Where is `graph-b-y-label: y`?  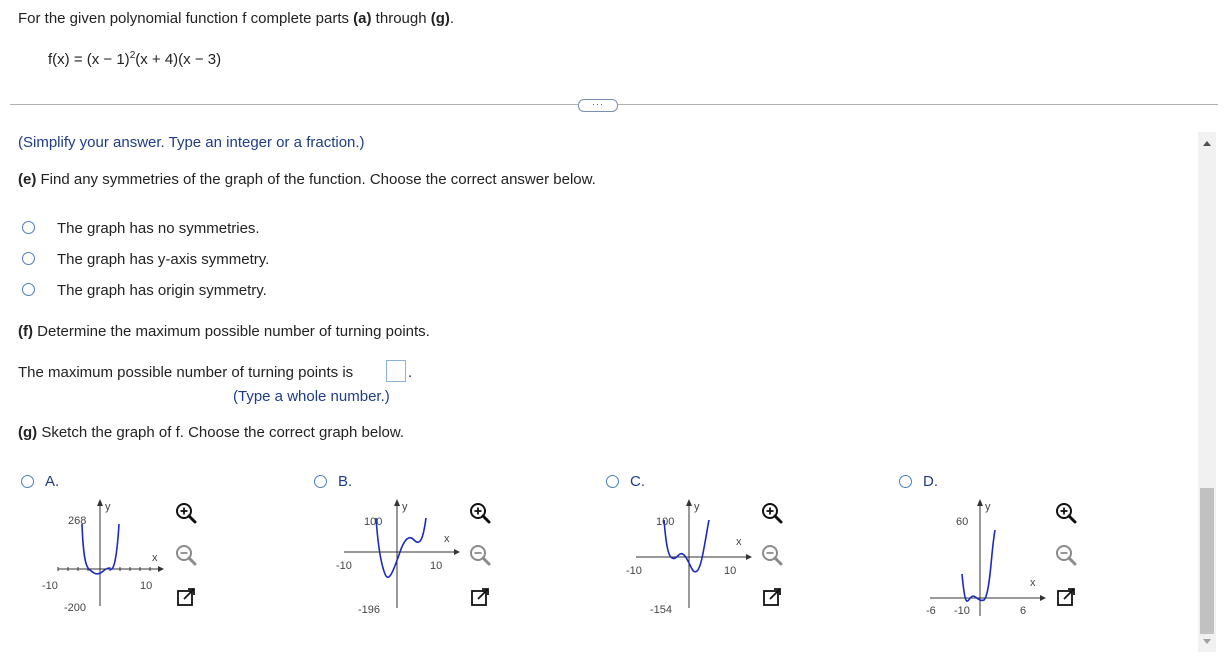
graph-b-y-label: y is located at coordinates (405, 507).